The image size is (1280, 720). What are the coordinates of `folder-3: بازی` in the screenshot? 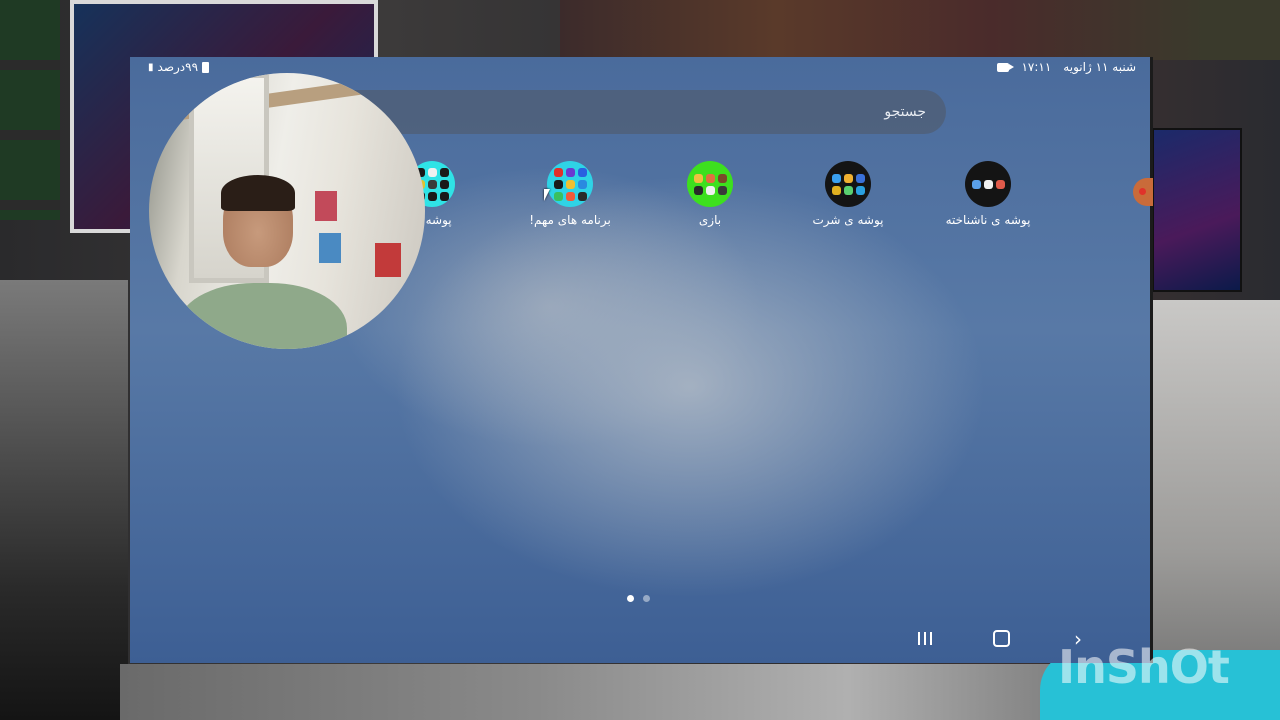 It's located at (710, 194).